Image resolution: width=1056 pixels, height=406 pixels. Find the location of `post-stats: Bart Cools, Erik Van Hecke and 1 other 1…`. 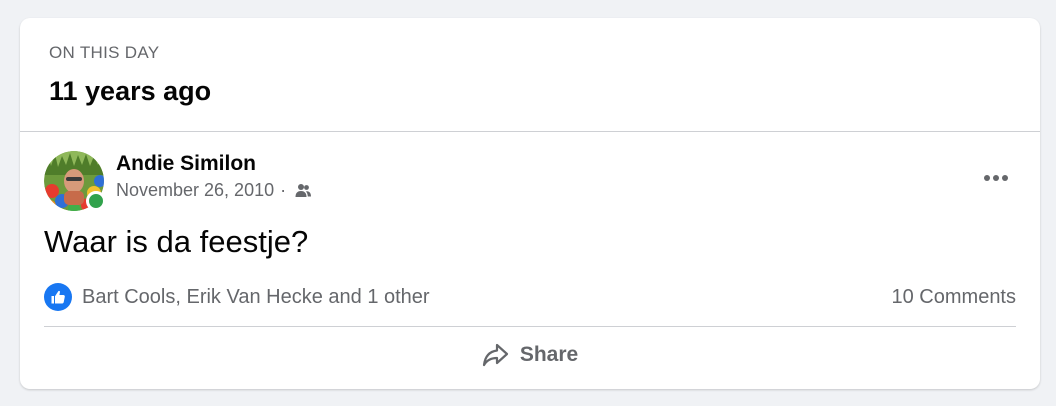

post-stats: Bart Cools, Erik Van Hecke and 1 other 1… is located at coordinates (530, 297).